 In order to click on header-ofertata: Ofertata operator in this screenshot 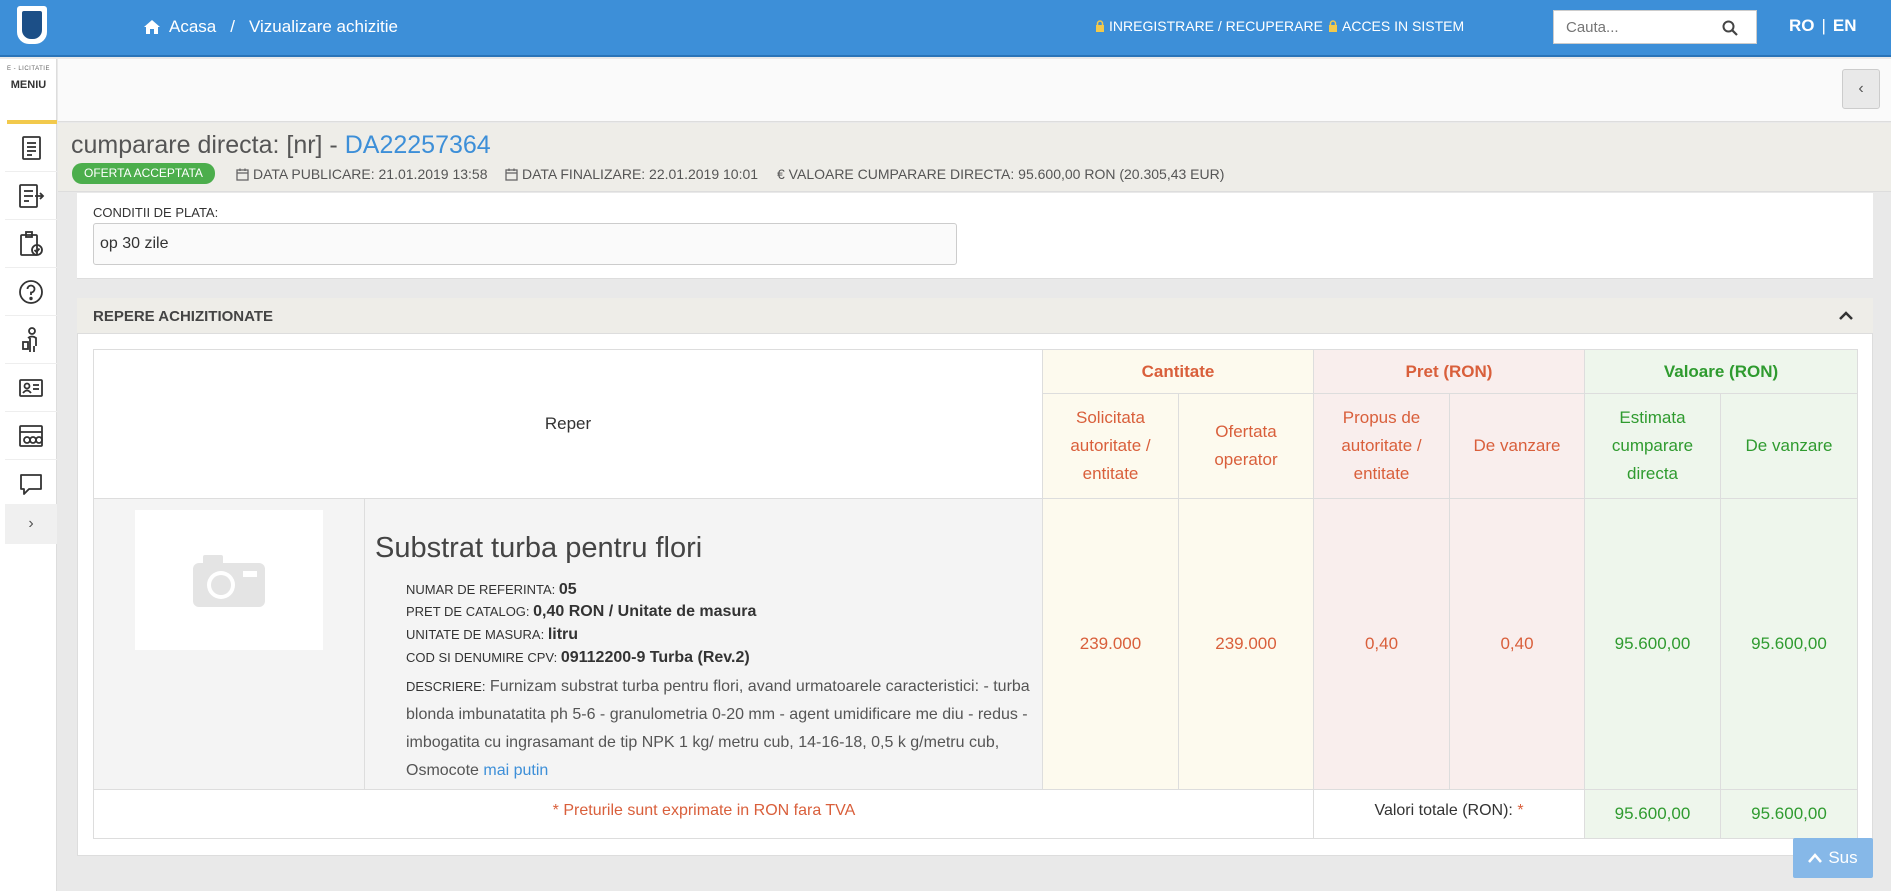, I will do `click(1246, 446)`.